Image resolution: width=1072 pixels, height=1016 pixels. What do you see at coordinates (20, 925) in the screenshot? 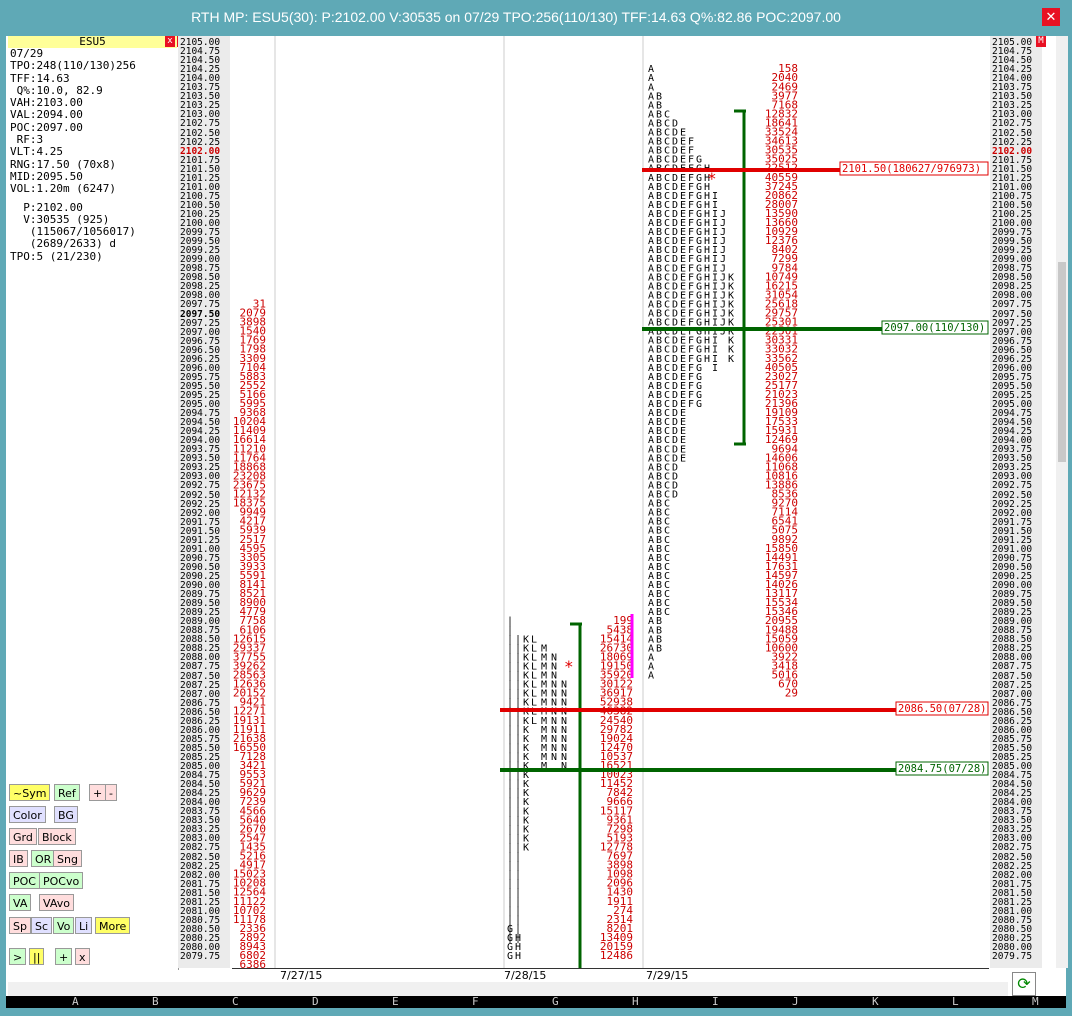
I see `sp-button: Sp` at bounding box center [20, 925].